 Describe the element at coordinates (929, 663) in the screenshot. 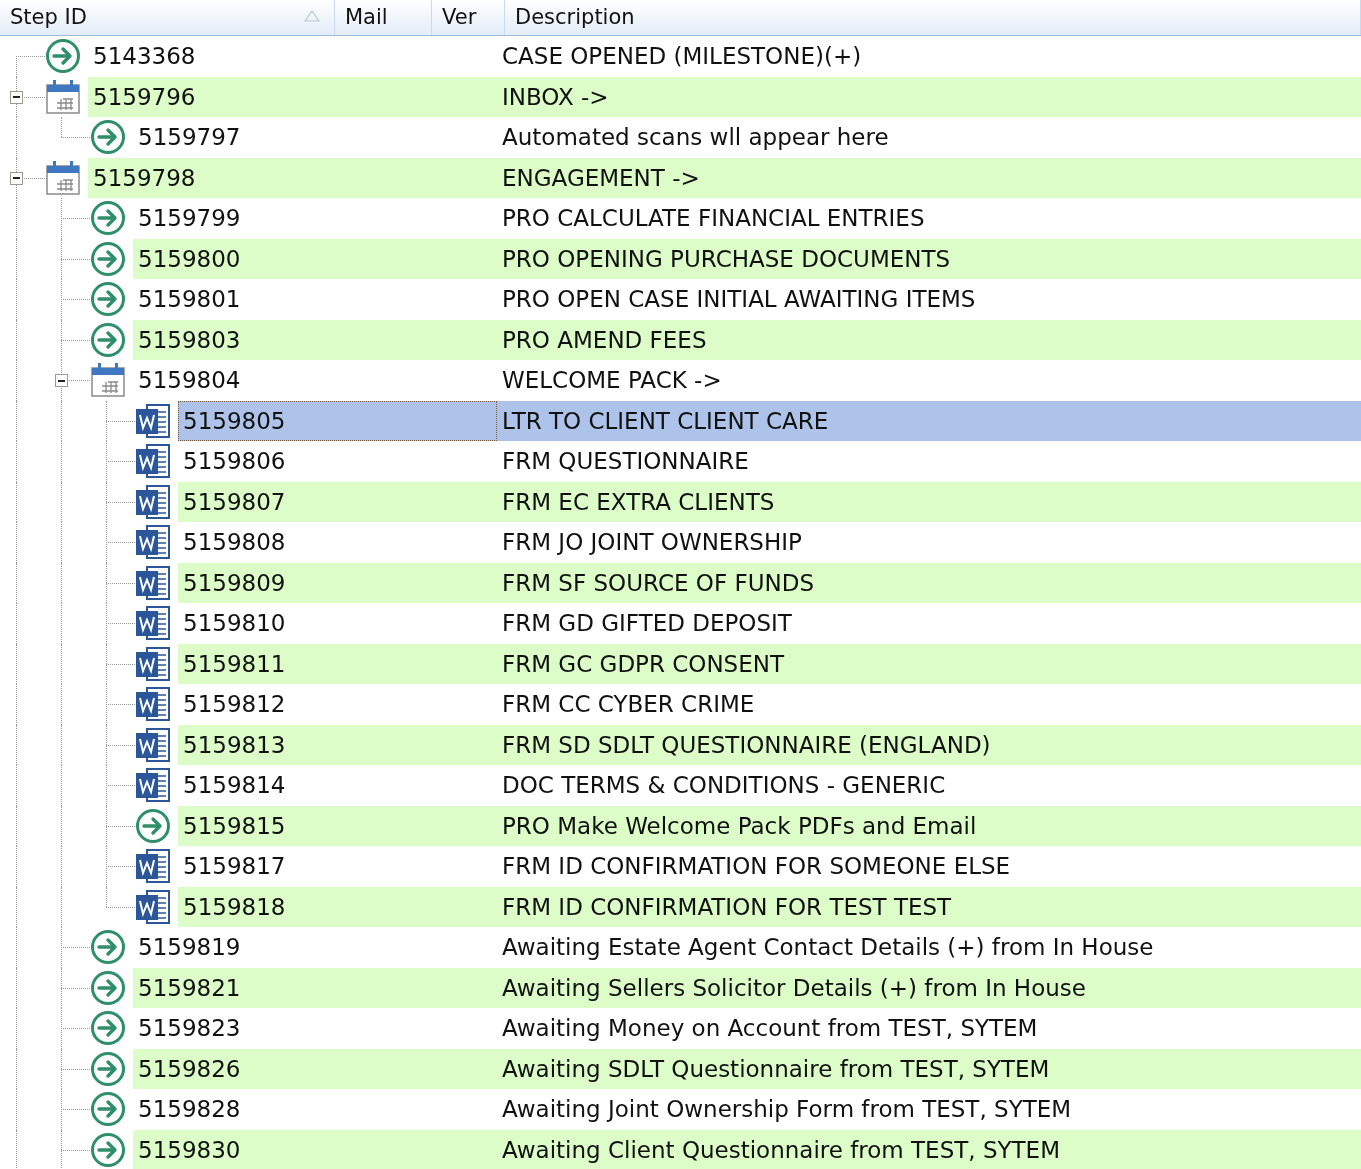

I see `description-cell: FRM GC GDPR CONSENT` at that location.